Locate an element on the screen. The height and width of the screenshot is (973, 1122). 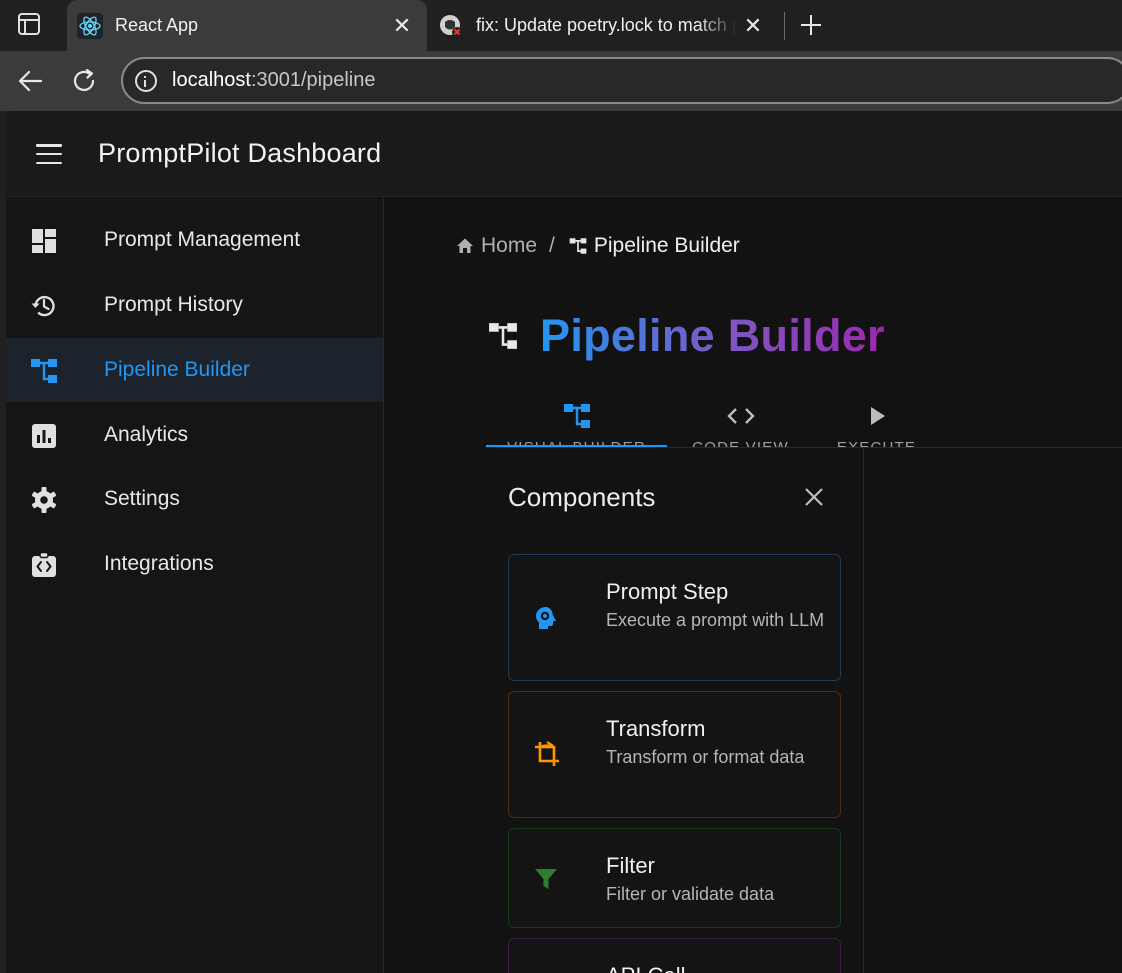
panel-divider is located at coordinates (863, 710).